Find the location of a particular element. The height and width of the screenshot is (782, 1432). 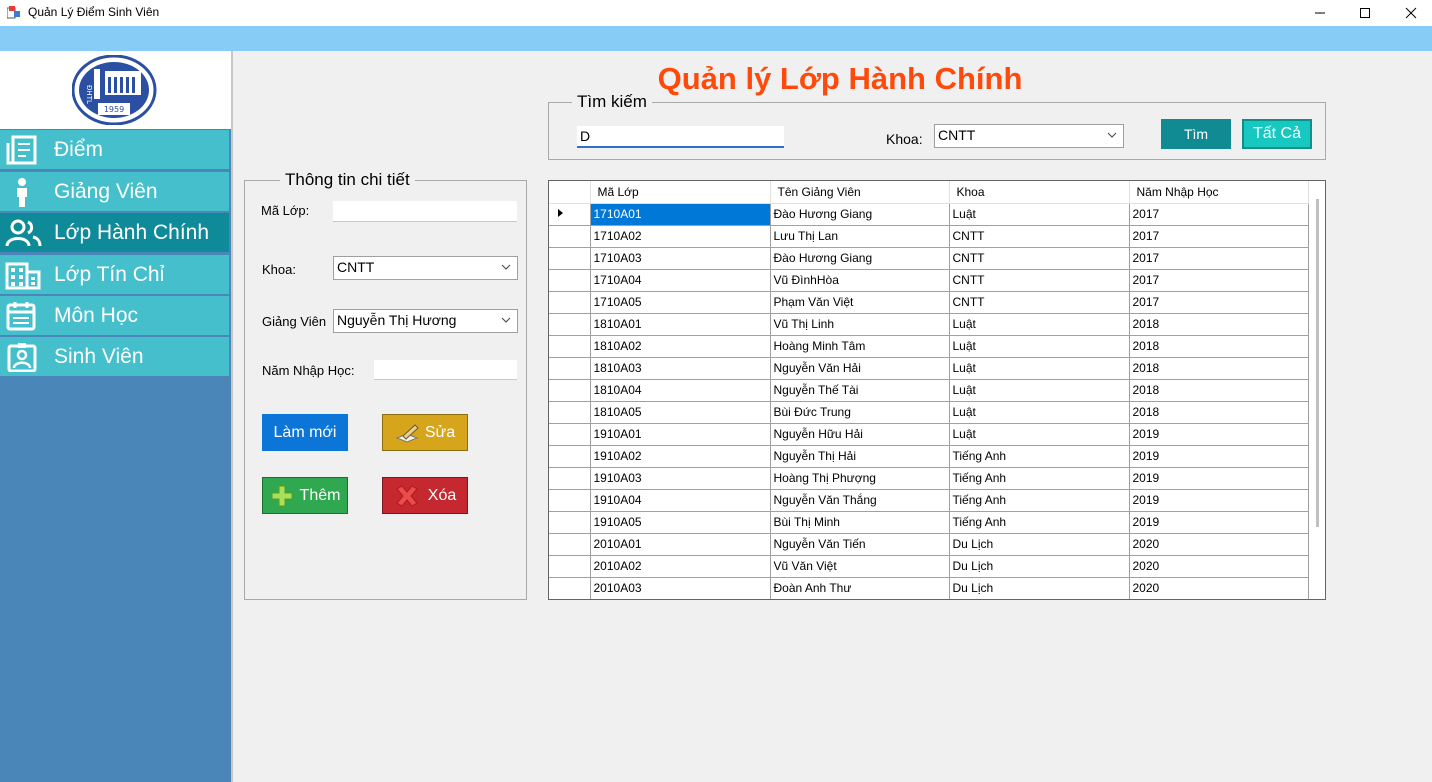

sidebar-item-lop-hanh-chinh: Lớp Hành Chính is located at coordinates (114, 232).